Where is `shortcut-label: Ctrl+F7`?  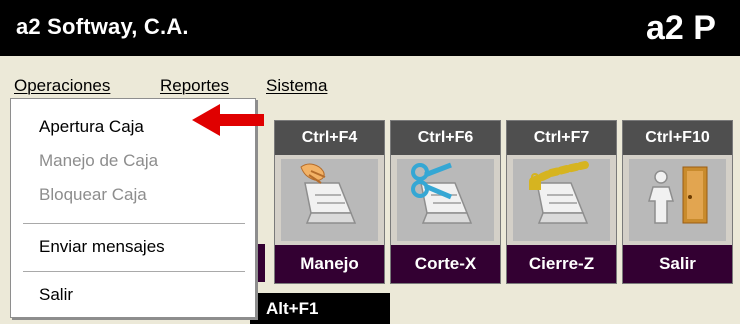
shortcut-label: Ctrl+F7 is located at coordinates (561, 138).